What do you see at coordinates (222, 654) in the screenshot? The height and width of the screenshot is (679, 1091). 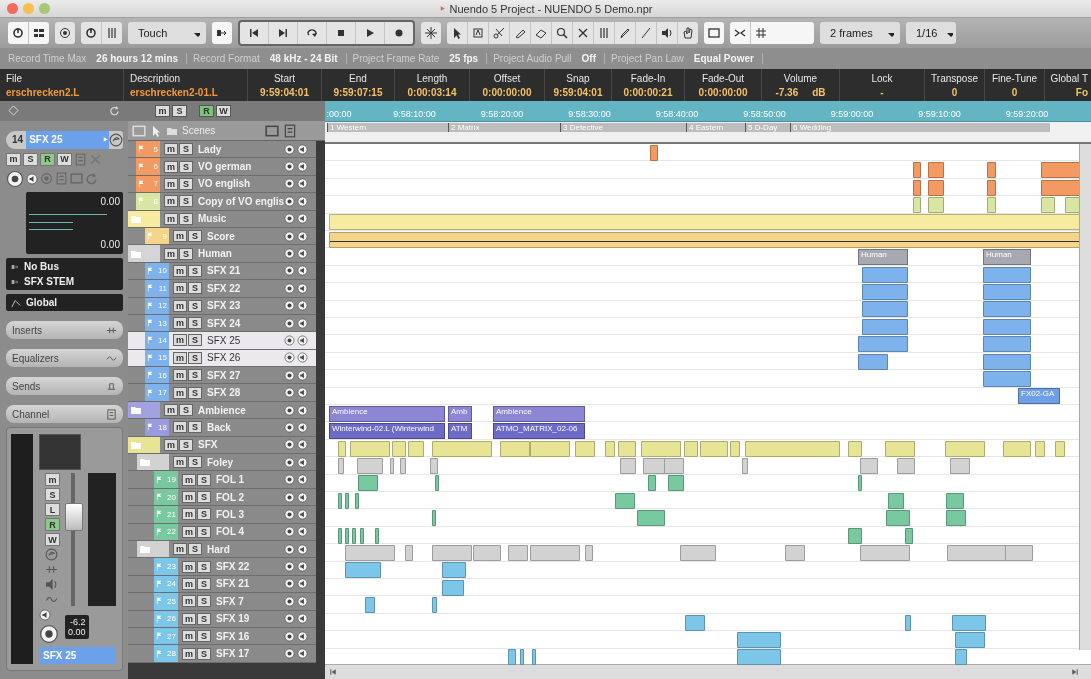 I see `track-row: 28 m S SFX 17` at bounding box center [222, 654].